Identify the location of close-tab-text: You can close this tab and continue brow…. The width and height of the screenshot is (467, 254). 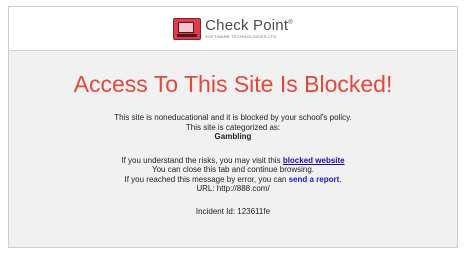
(233, 169).